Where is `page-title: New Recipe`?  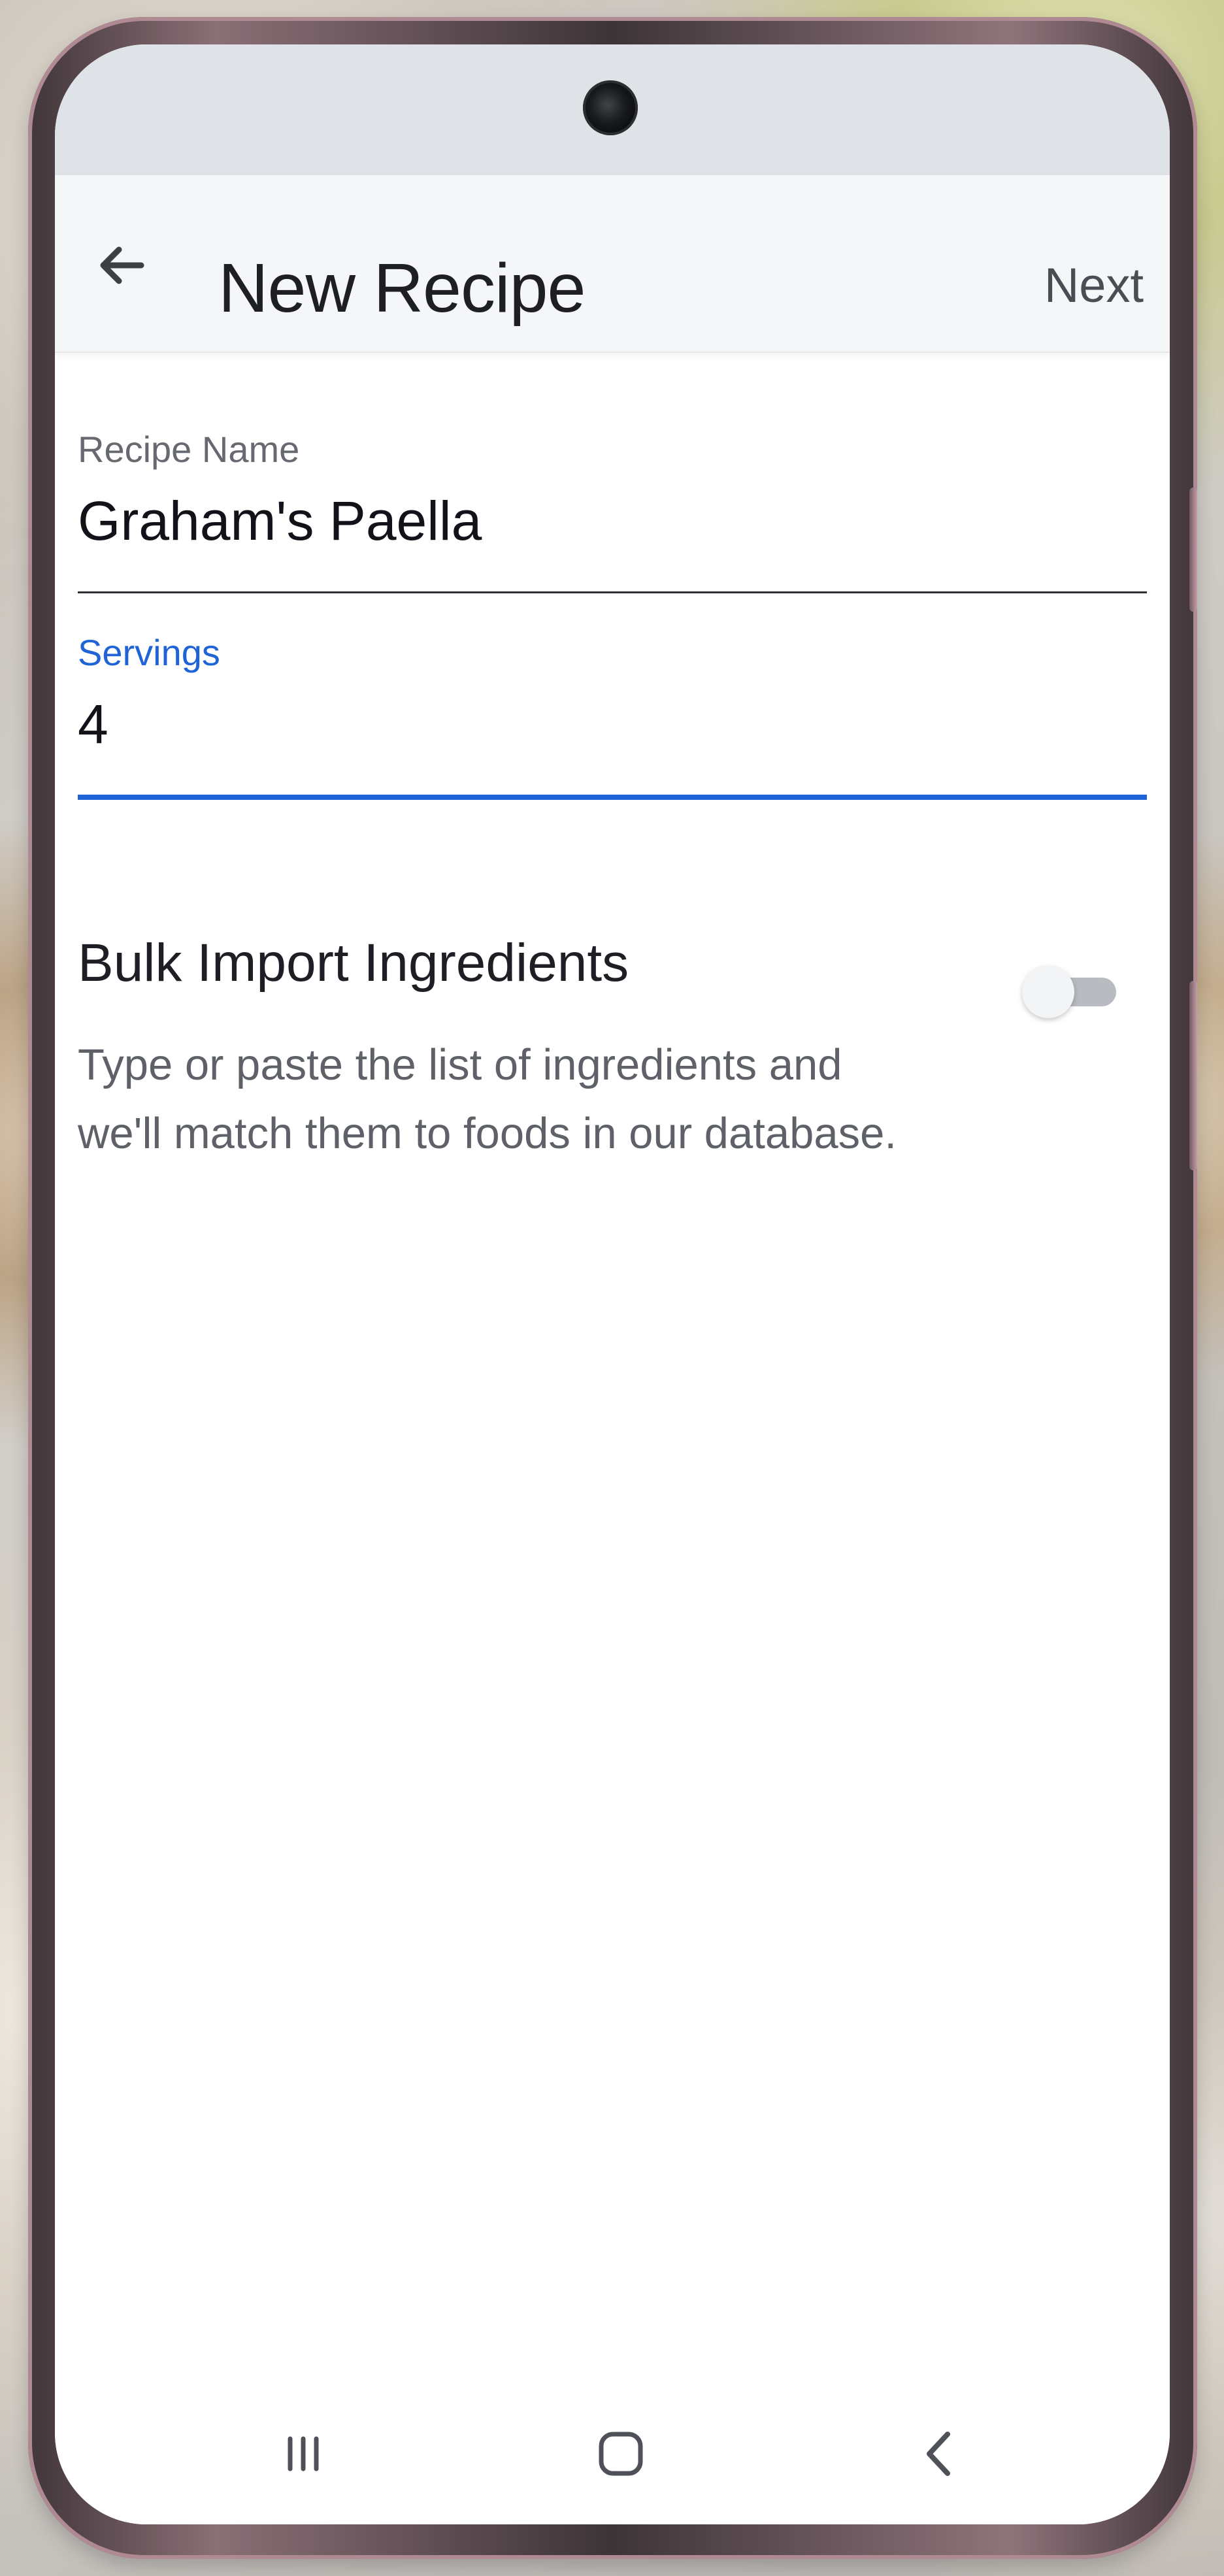 page-title: New Recipe is located at coordinates (402, 288).